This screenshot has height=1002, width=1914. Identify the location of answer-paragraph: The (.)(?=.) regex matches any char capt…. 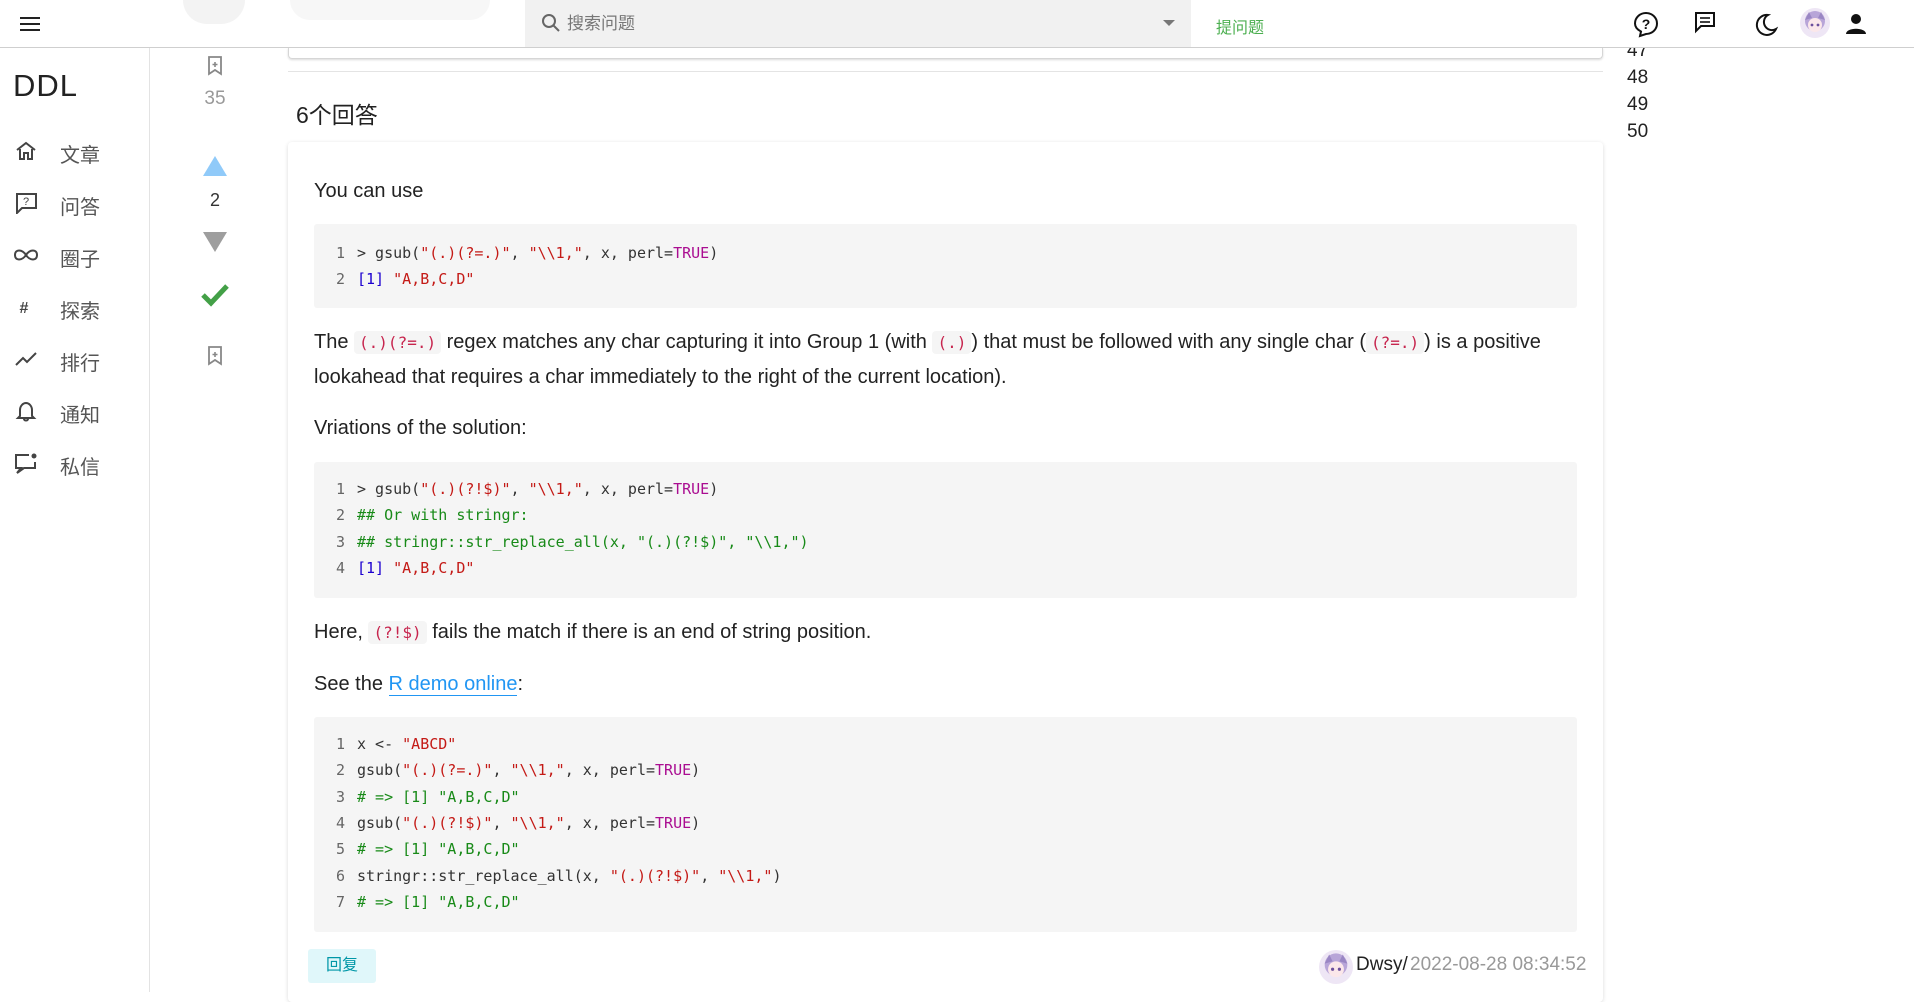
(927, 359).